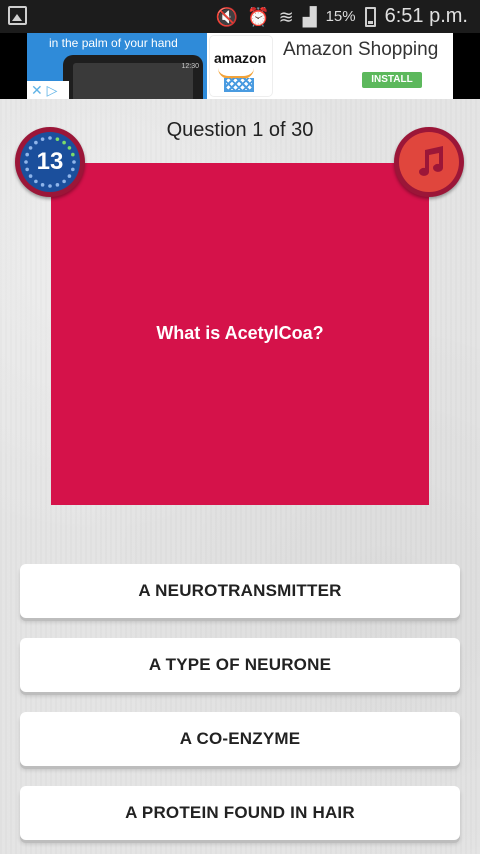 This screenshot has width=480, height=854. I want to click on answer-option-3: A CO-ENZYME, so click(240, 739).